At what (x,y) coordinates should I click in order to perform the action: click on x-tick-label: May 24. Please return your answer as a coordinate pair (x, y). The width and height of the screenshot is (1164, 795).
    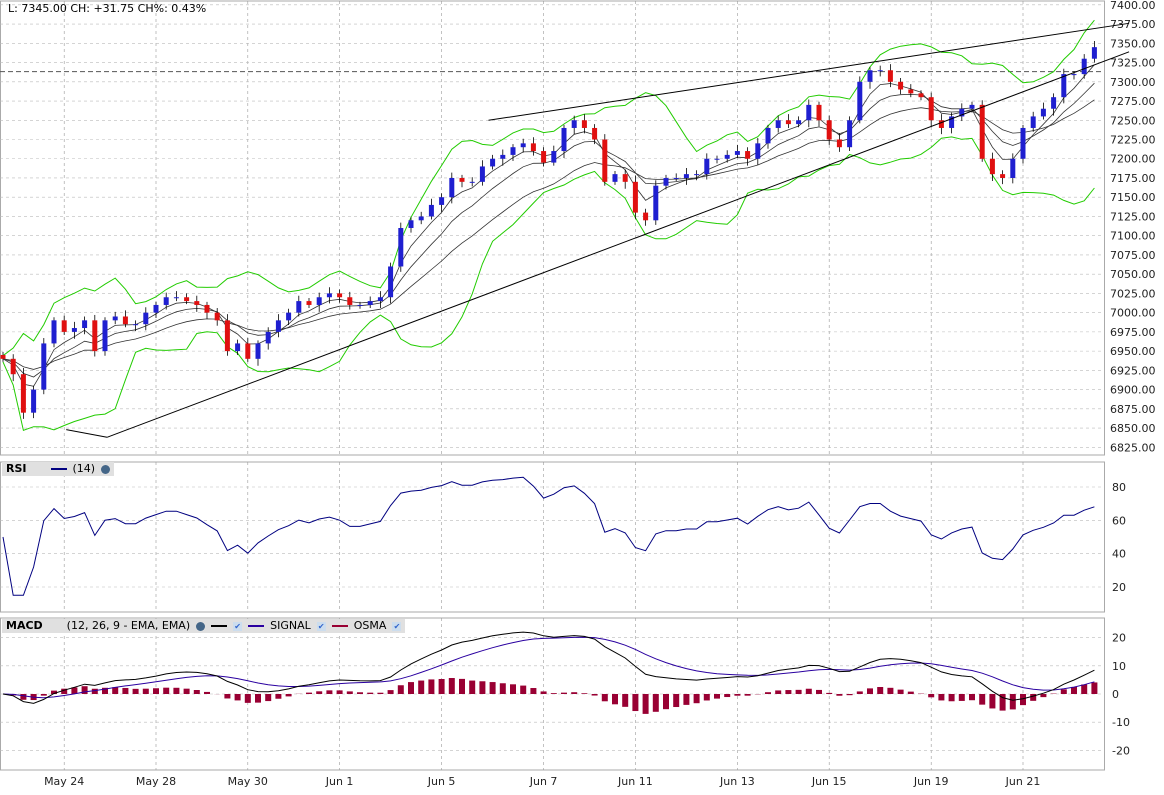
    Looking at the image, I should click on (64, 781).